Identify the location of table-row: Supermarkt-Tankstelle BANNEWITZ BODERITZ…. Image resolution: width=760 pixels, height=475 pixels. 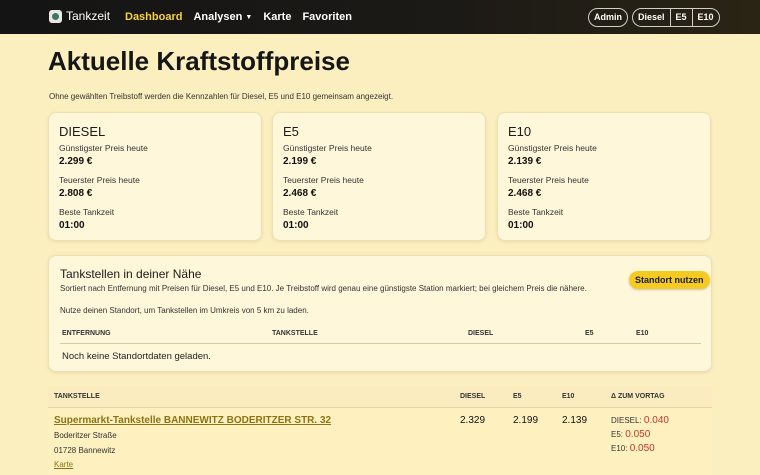
(380, 441).